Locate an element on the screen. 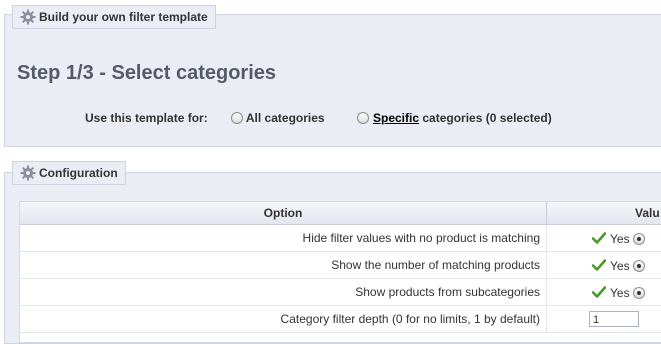  page-title: Step 1/3 - Select categories is located at coordinates (147, 73).